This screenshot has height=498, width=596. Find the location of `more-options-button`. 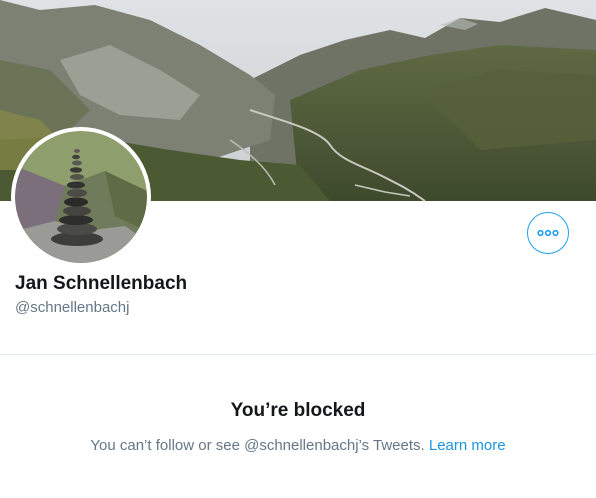

more-options-button is located at coordinates (548, 233).